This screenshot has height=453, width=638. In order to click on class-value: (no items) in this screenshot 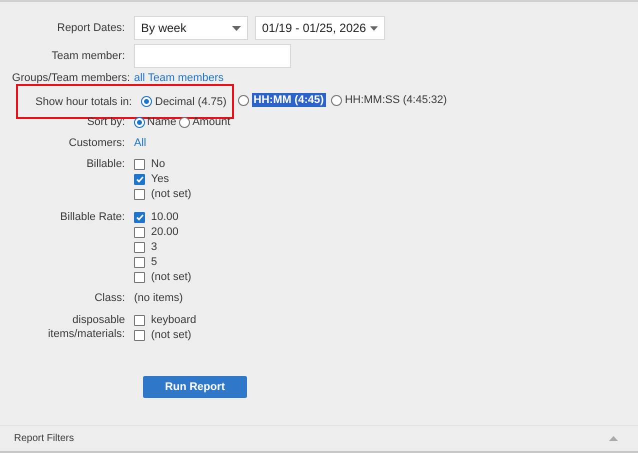, I will do `click(158, 298)`.